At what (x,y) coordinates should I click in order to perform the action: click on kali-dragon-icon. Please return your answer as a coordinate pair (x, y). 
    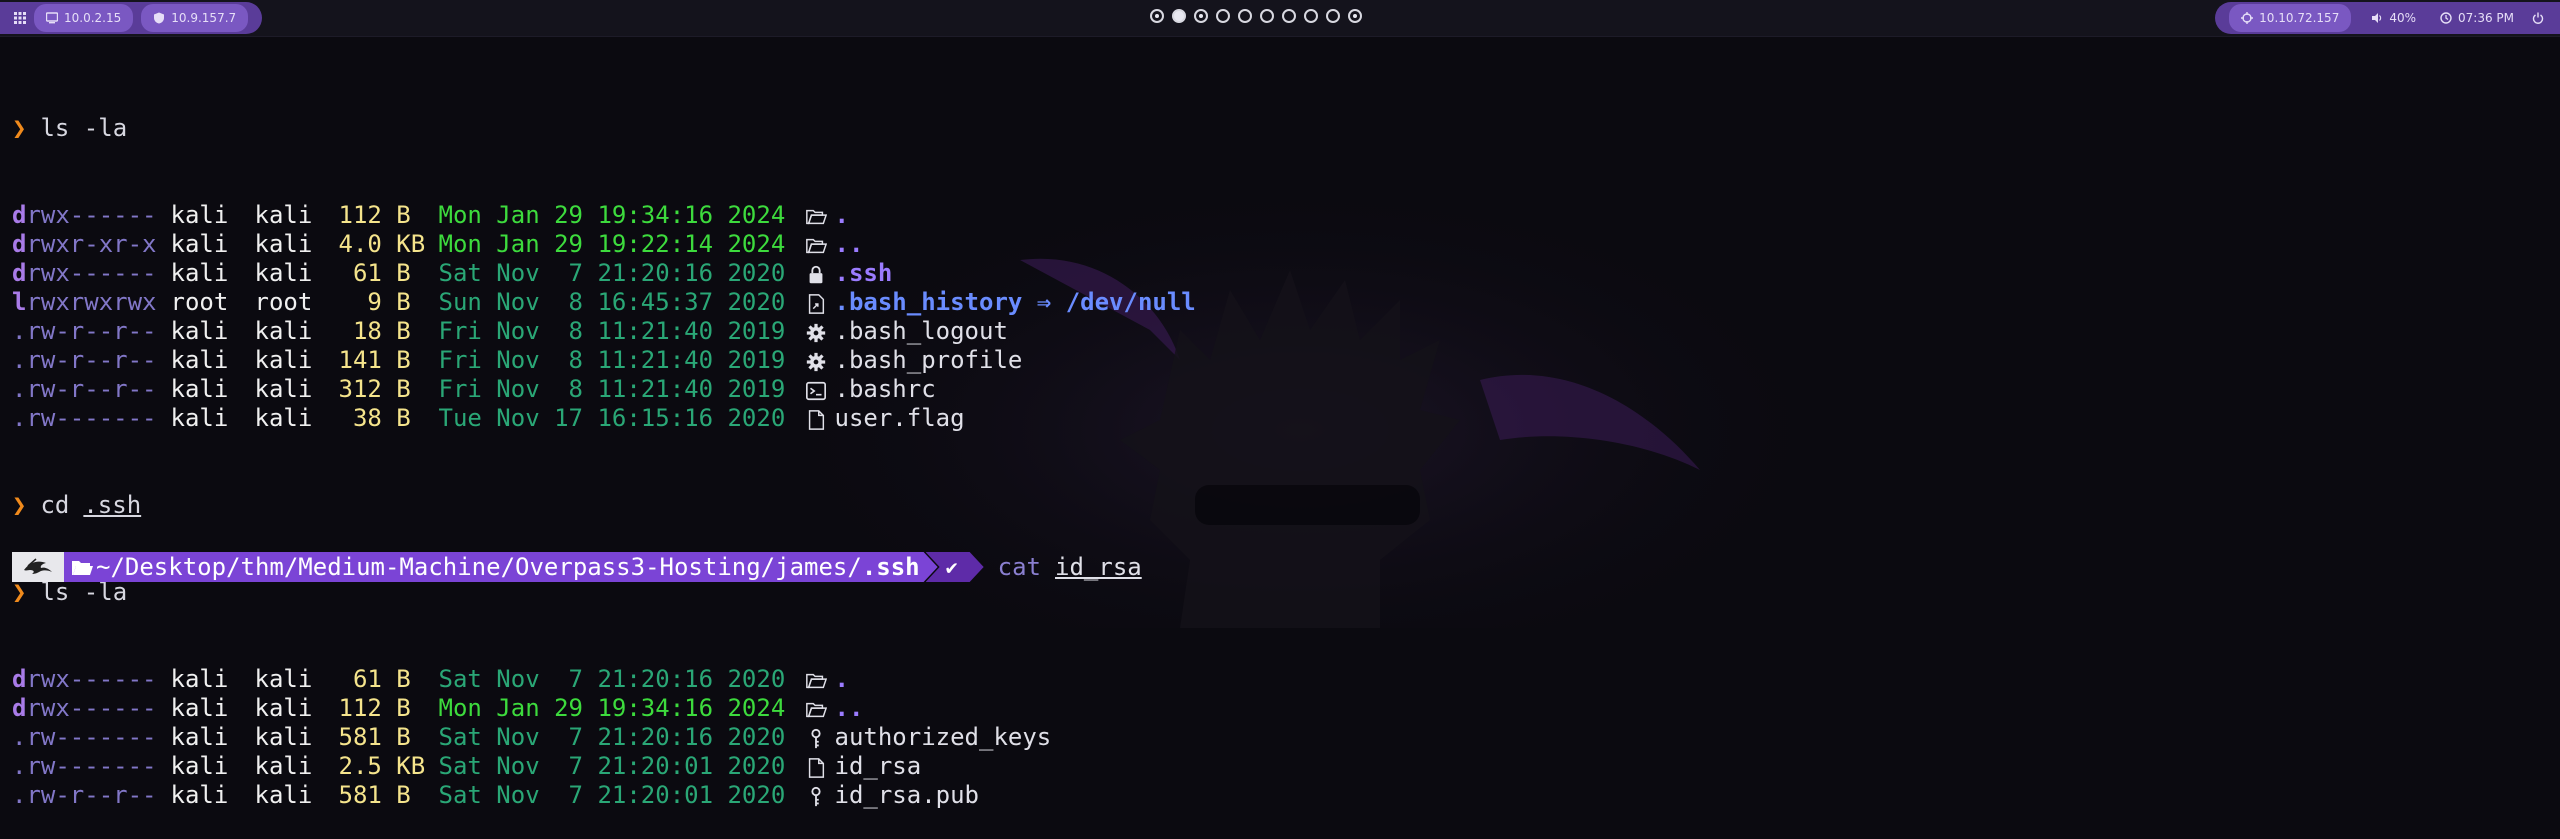
    Looking at the image, I should click on (38, 566).